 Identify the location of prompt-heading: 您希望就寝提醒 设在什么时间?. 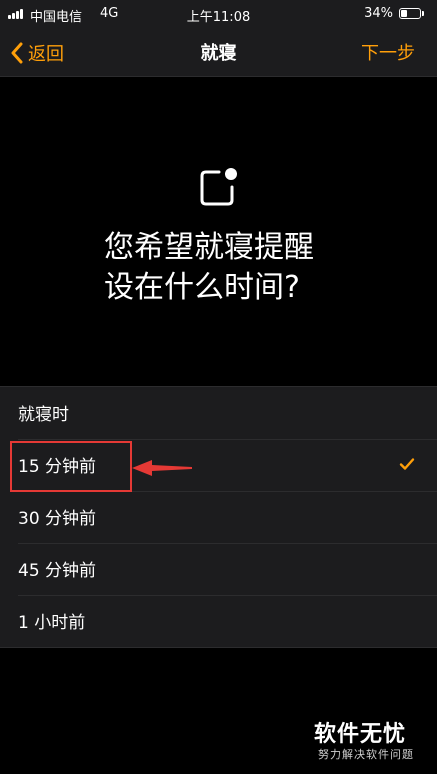
(254, 268).